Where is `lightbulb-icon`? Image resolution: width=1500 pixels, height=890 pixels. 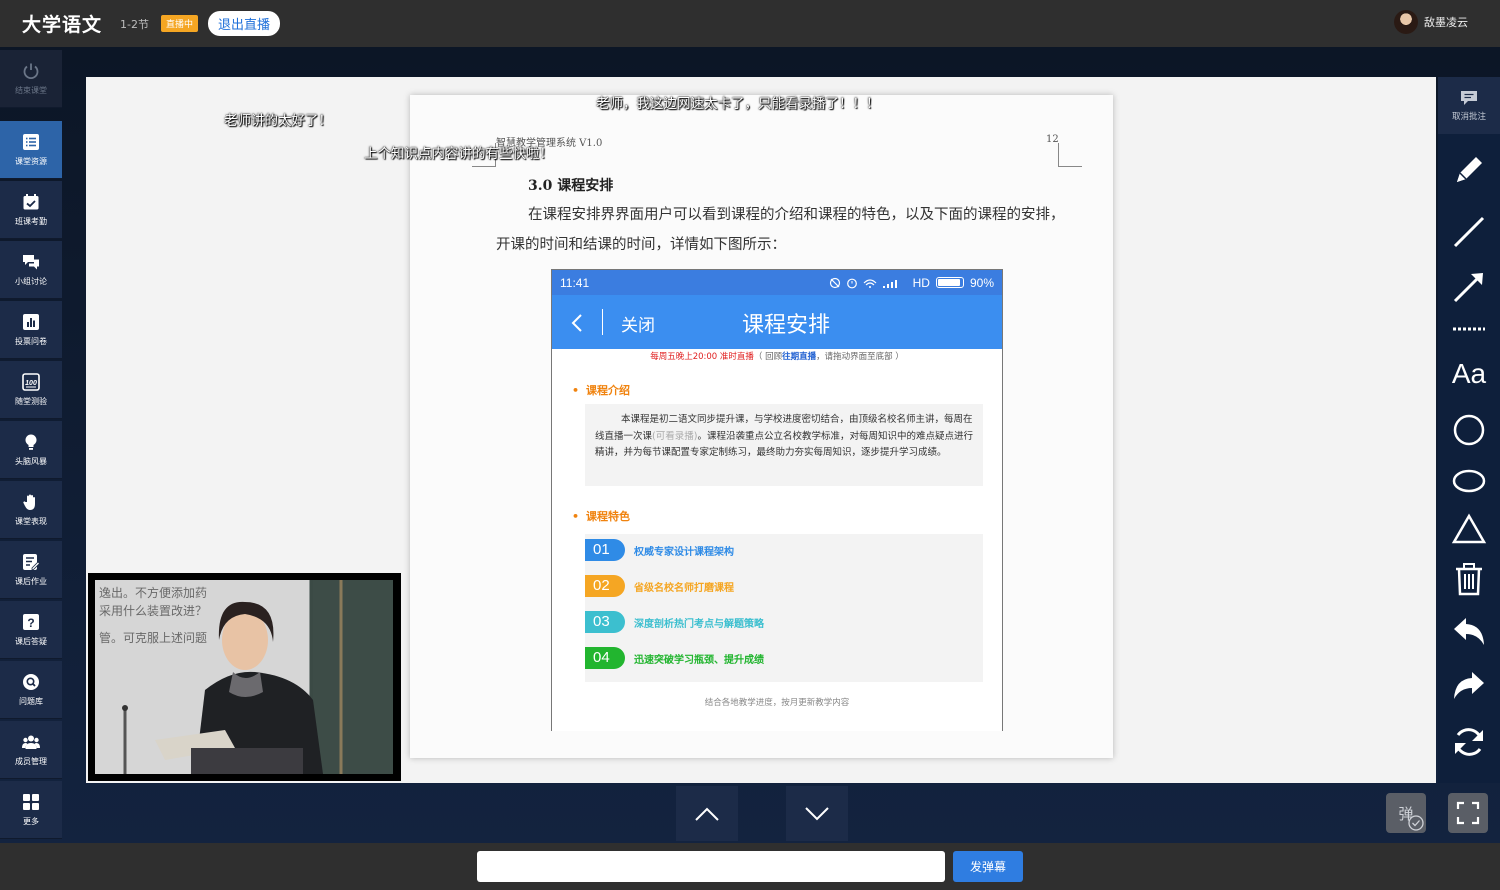 lightbulb-icon is located at coordinates (31, 442).